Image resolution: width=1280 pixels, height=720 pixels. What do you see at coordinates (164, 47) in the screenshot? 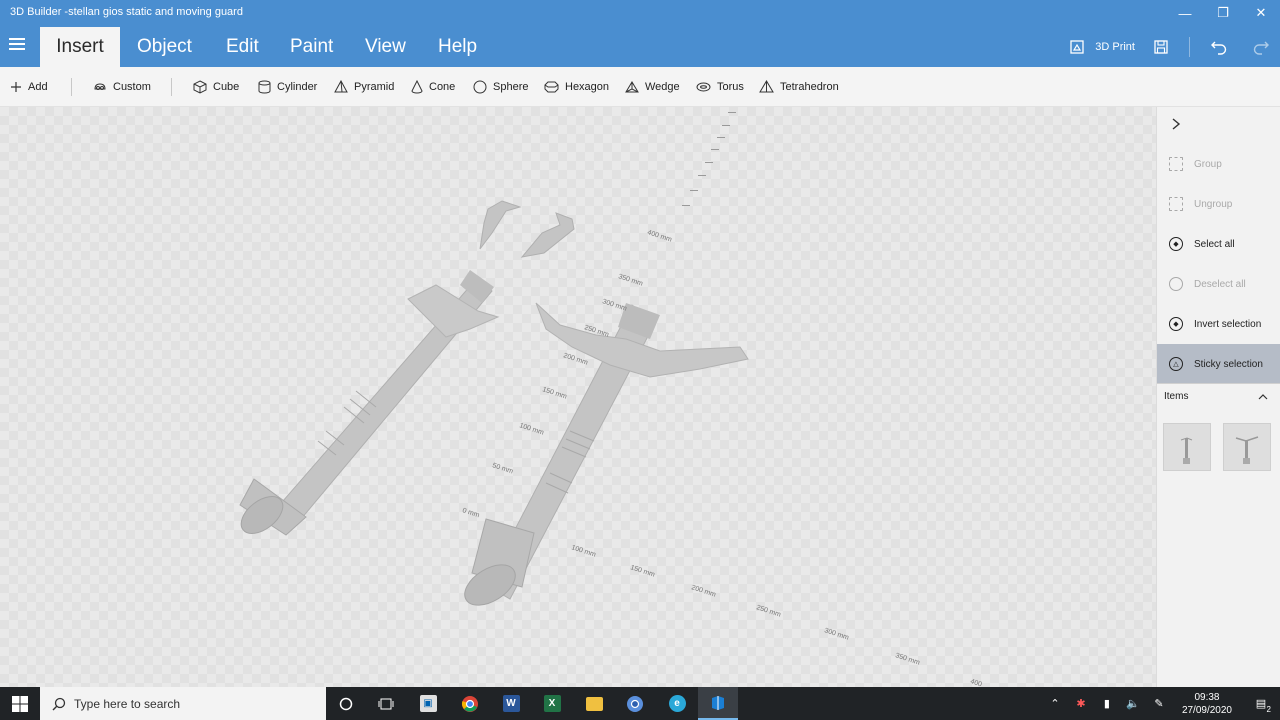
I see `tab-object: Object` at bounding box center [164, 47].